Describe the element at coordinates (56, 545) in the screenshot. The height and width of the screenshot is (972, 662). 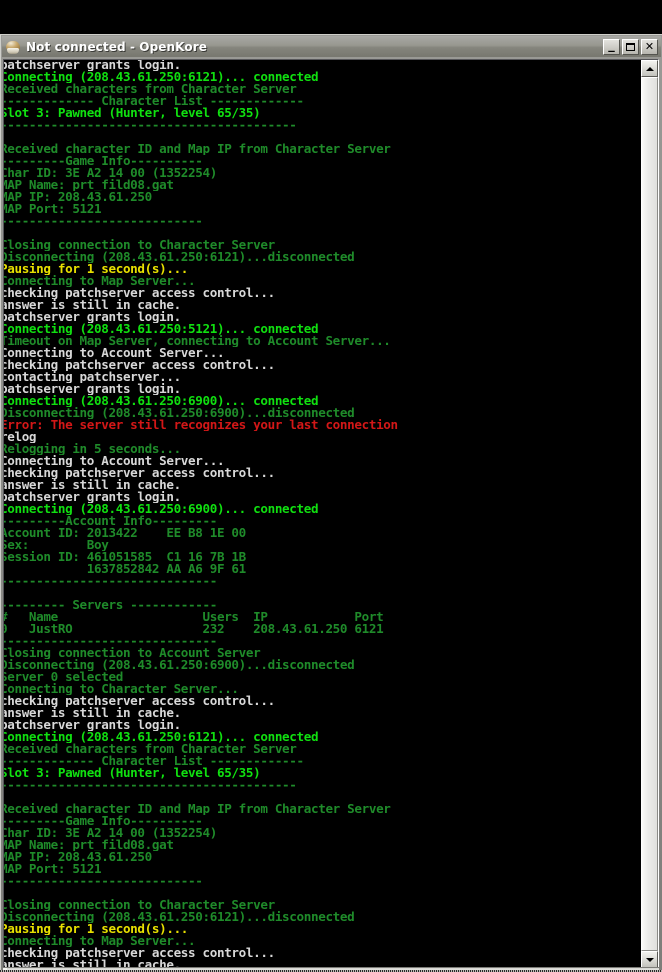
I see `console-line: Sex: Boy` at that location.